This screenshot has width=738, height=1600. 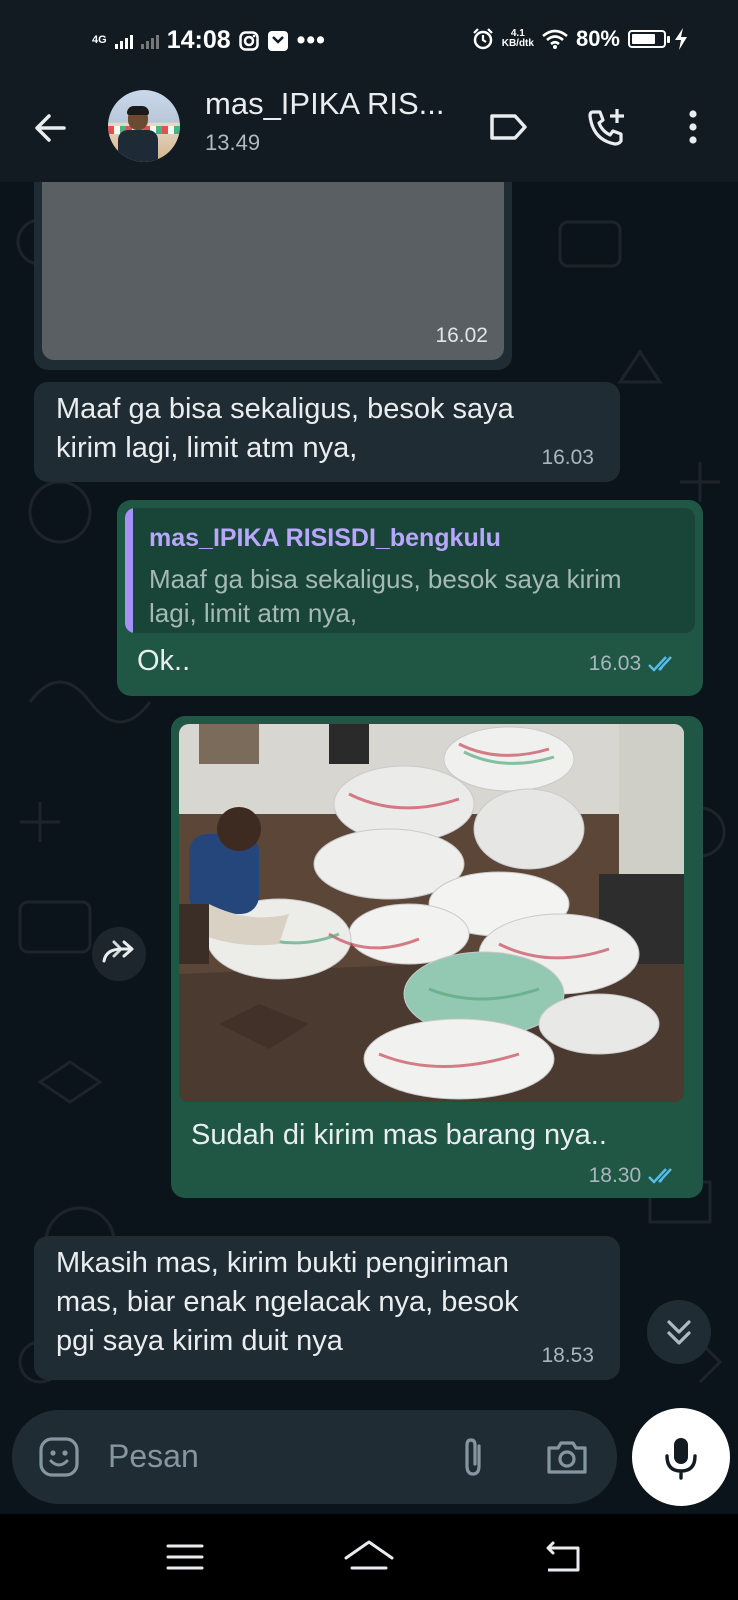 I want to click on status-right: 4.1 KB/dtk 80%, so click(x=580, y=39).